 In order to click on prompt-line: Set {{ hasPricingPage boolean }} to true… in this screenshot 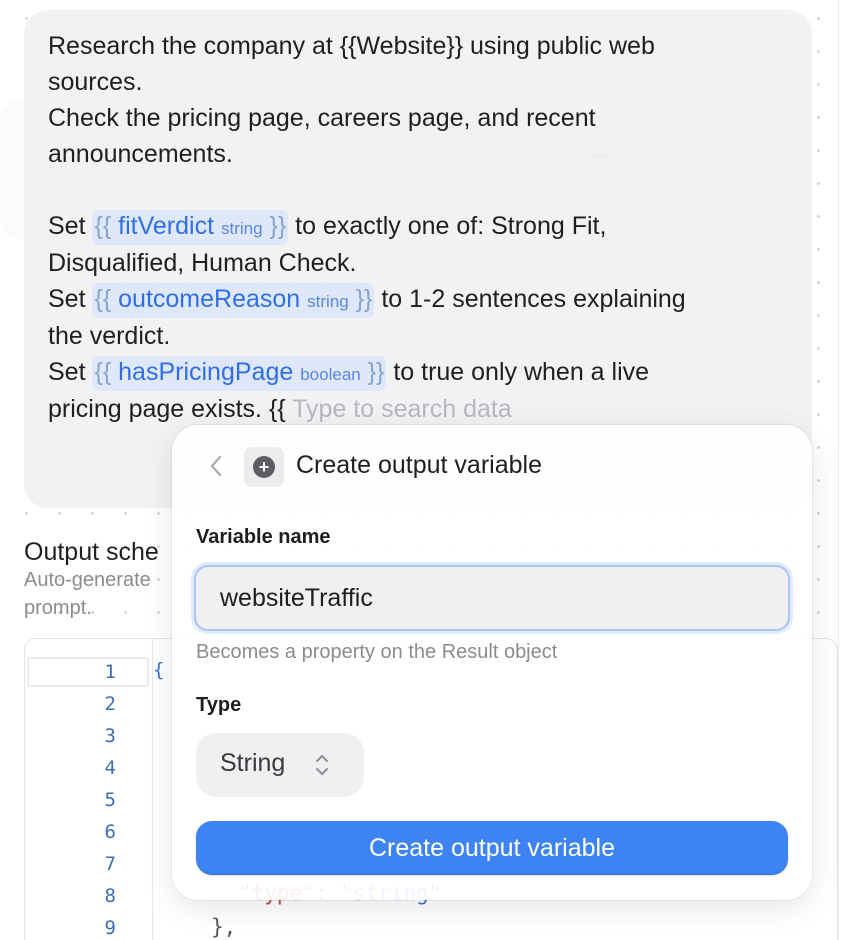, I will do `click(413, 372)`.